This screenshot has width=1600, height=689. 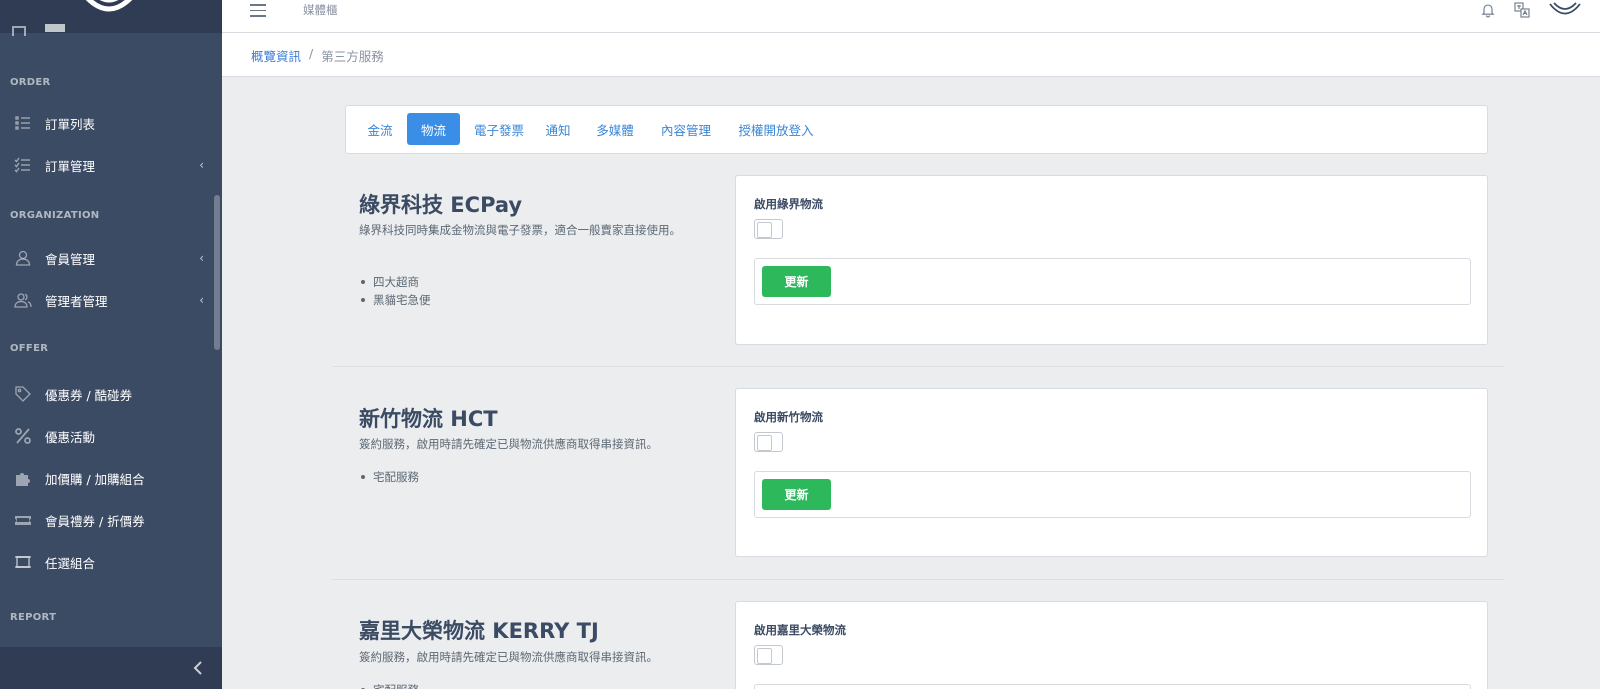 I want to click on list-icon, so click(x=22, y=123).